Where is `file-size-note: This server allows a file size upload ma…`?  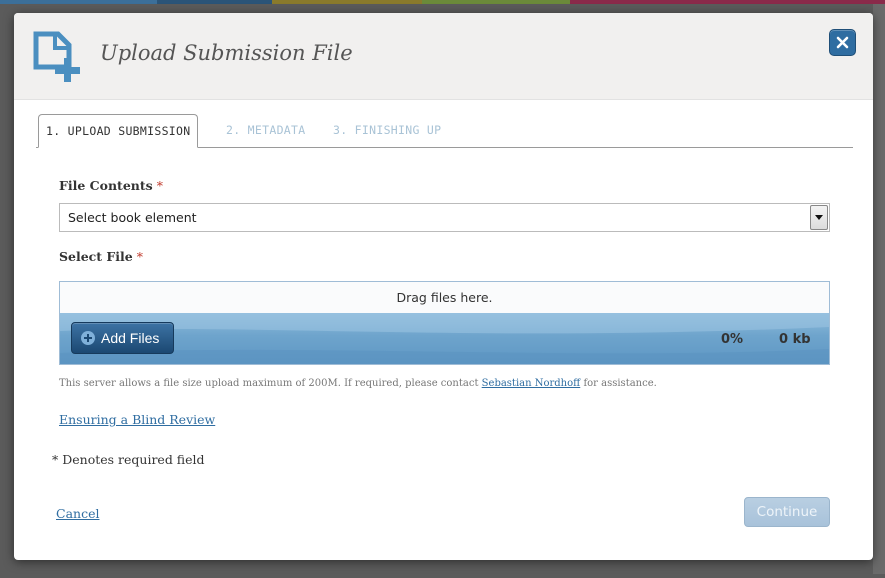 file-size-note: This server allows a file size upload ma… is located at coordinates (358, 383).